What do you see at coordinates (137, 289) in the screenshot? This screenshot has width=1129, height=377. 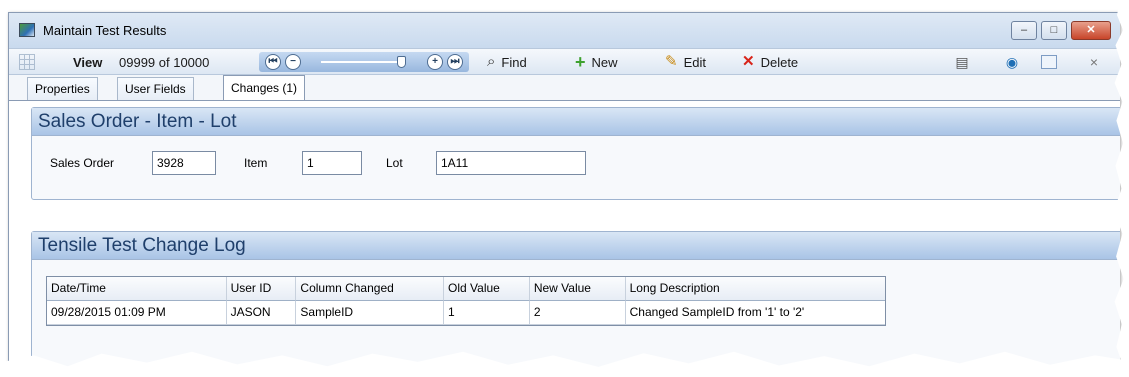 I see `column-header-date-time: Date/Time` at bounding box center [137, 289].